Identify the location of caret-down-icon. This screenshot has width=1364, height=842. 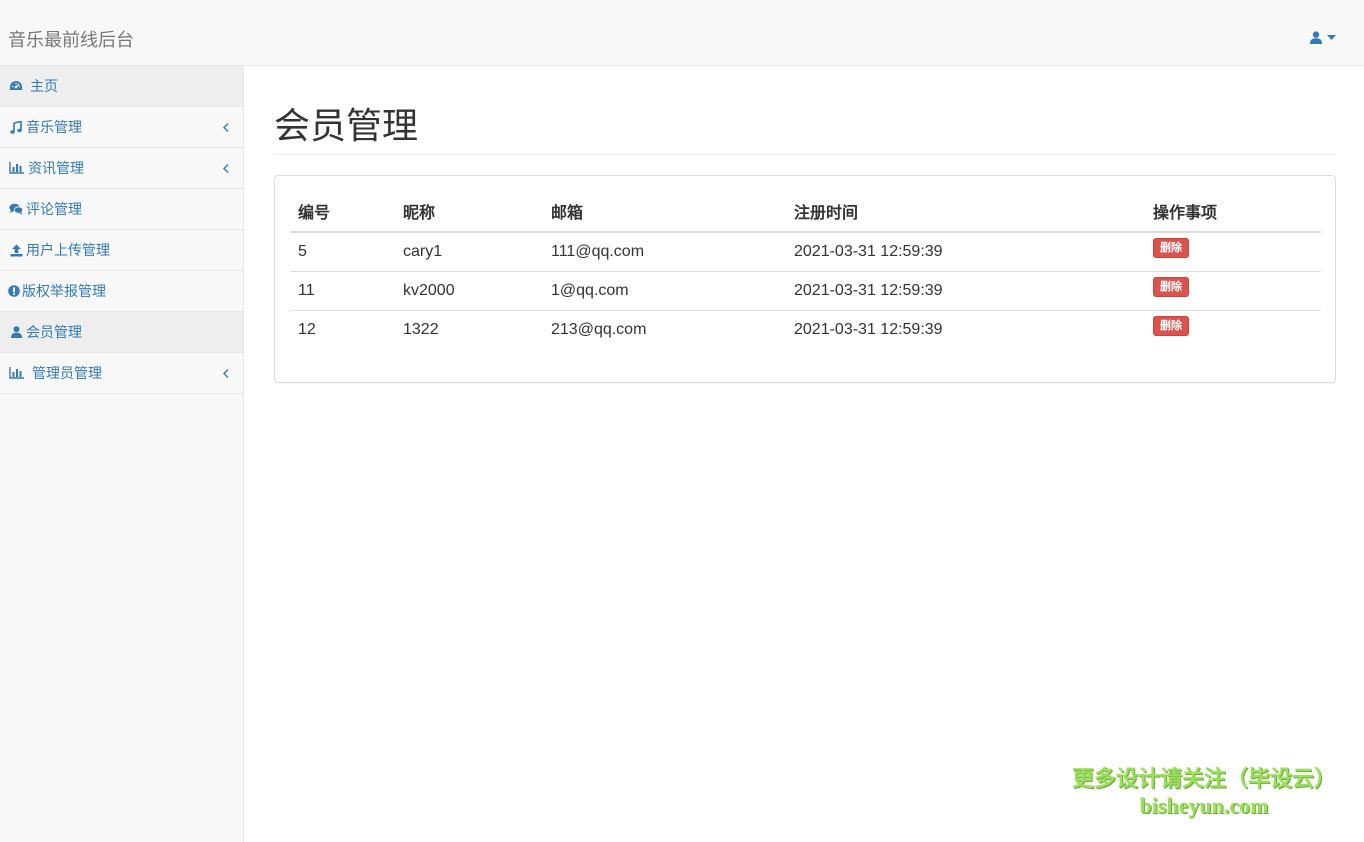
(1331, 37).